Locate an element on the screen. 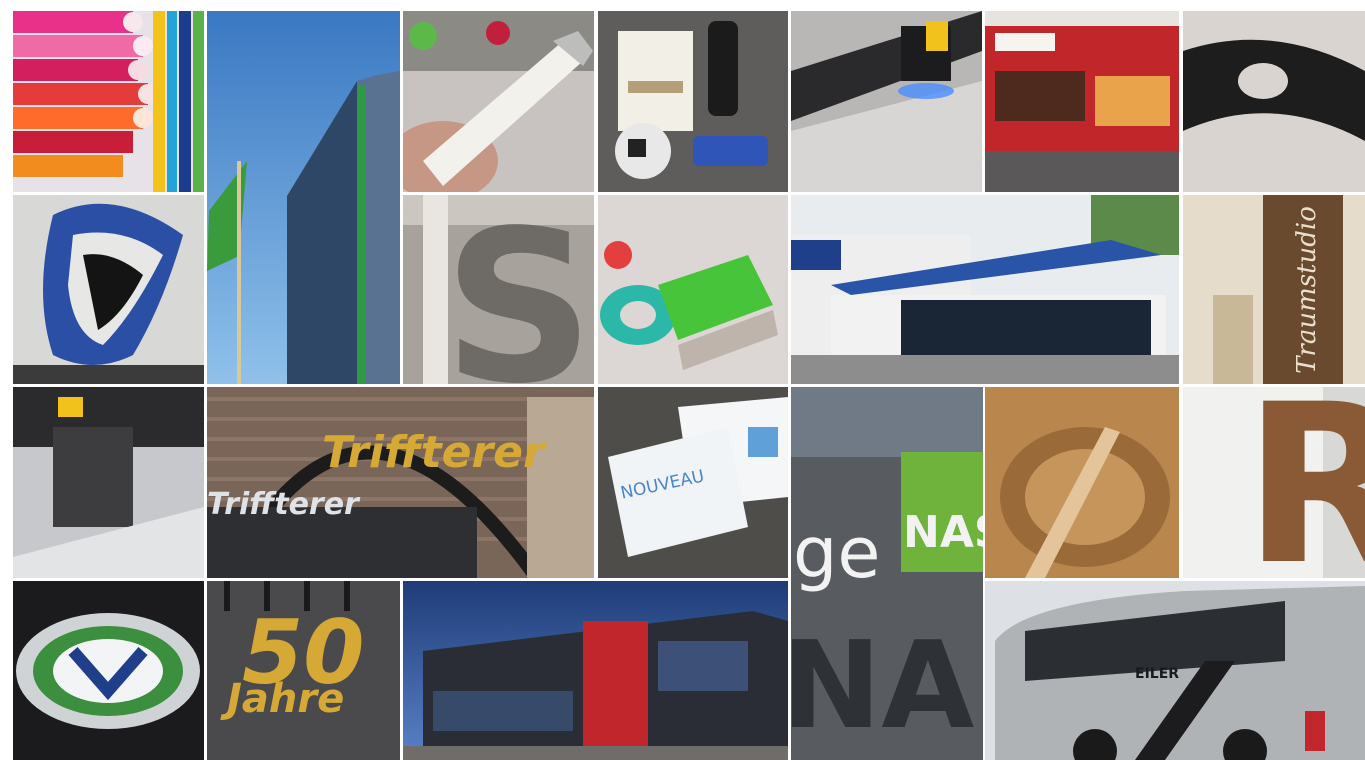 This screenshot has height=760, width=1365. photo-building-flag is located at coordinates (303, 197).